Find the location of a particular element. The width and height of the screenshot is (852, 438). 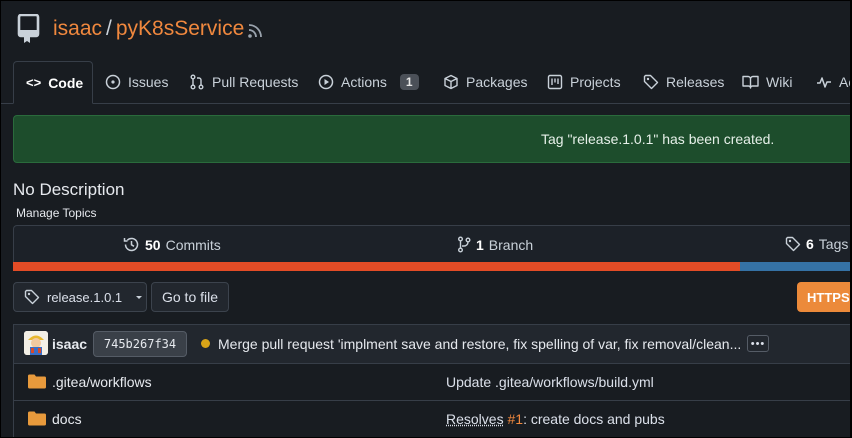

pulse-icon is located at coordinates (824, 82).